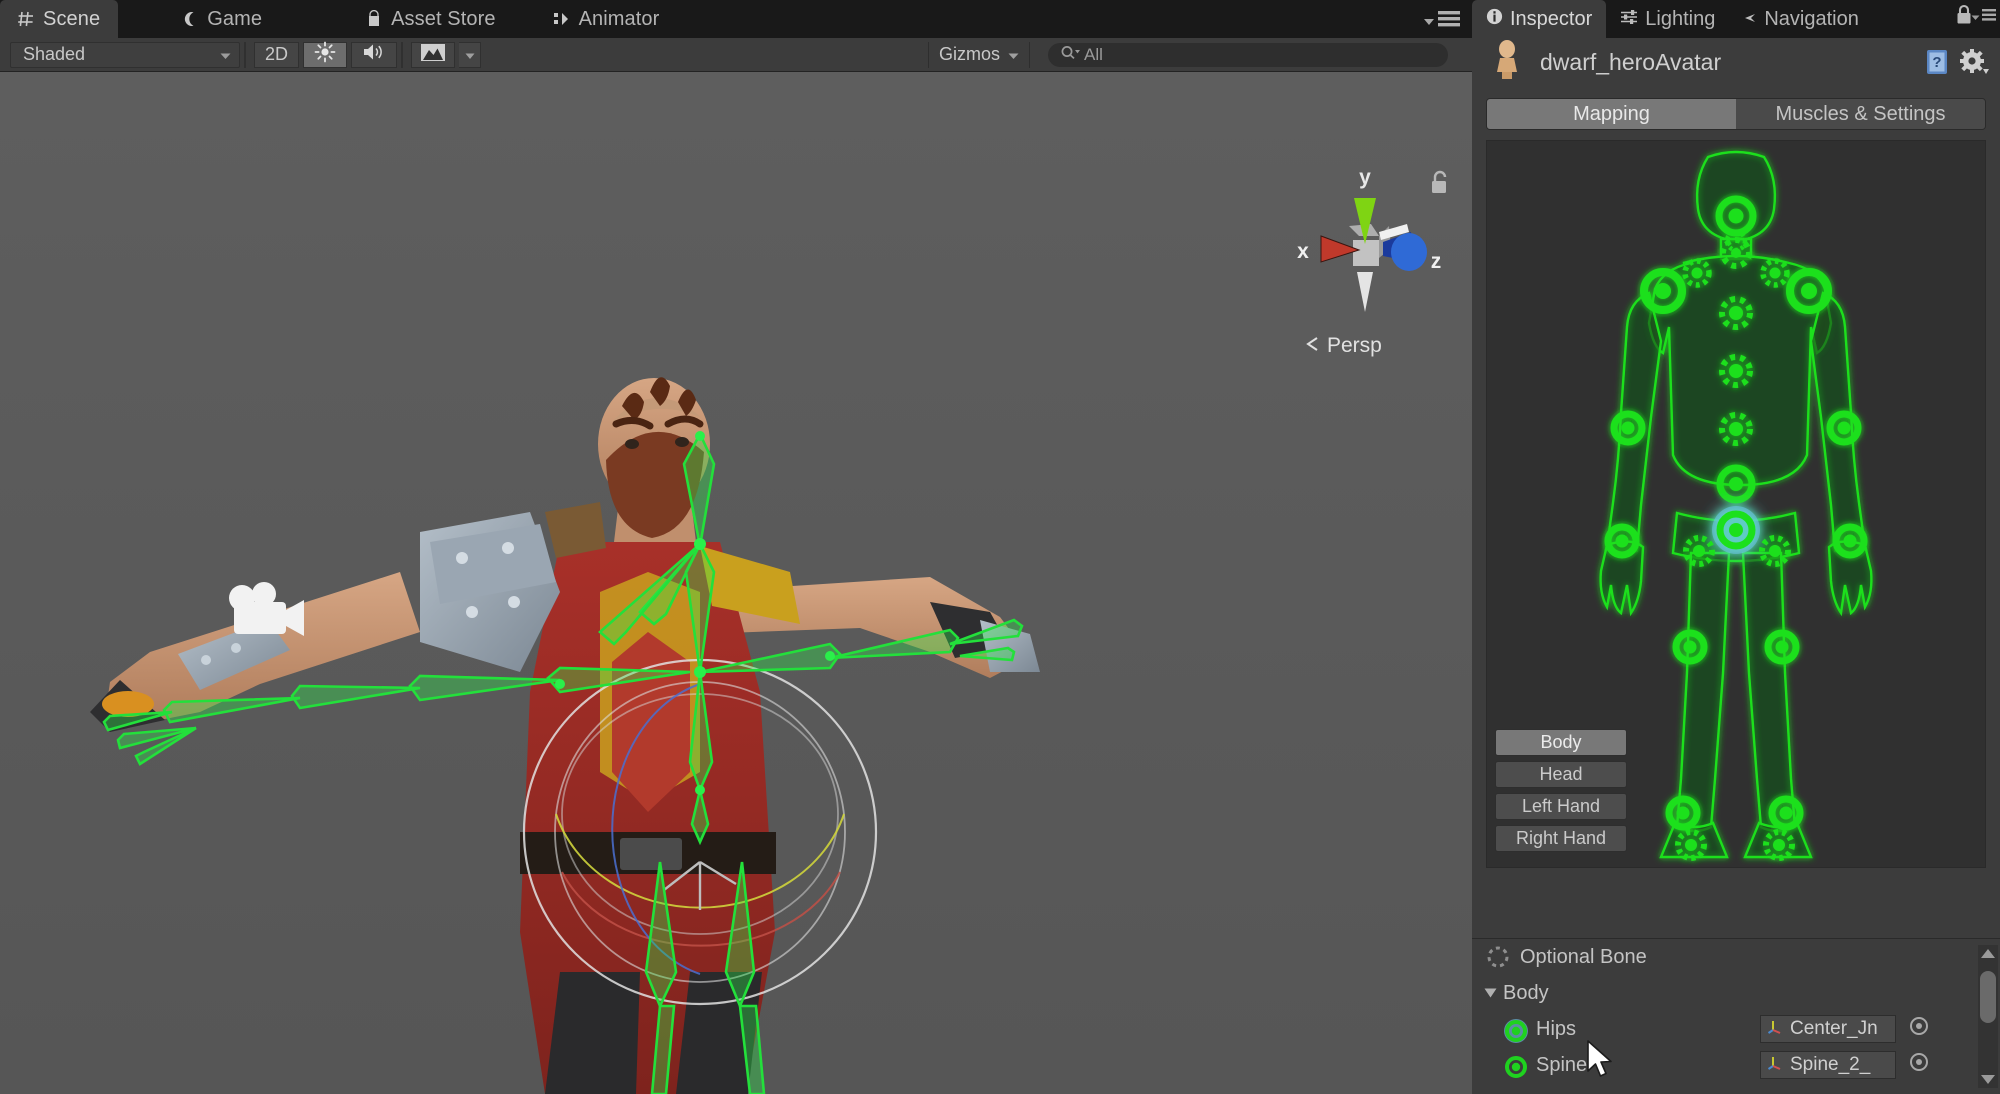  What do you see at coordinates (1494, 19) in the screenshot?
I see `info-icon` at bounding box center [1494, 19].